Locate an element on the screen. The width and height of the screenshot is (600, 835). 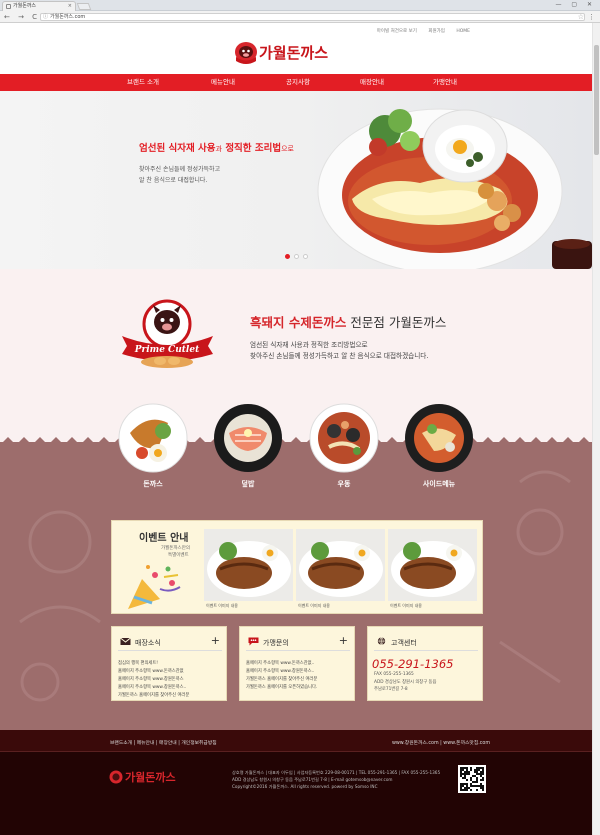
menu-cat-side: 사이드메뉴 is located at coordinates (439, 445).